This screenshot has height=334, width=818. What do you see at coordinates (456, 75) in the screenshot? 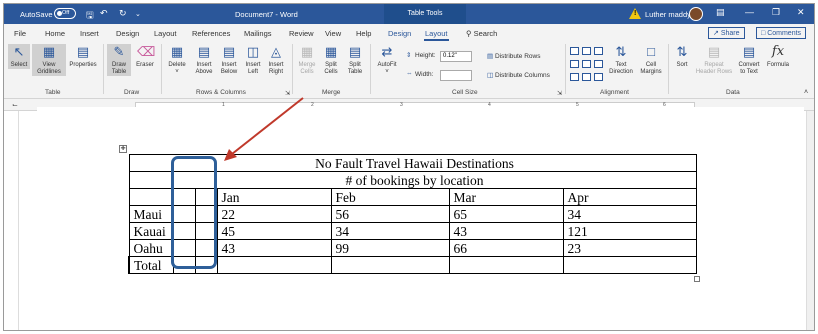
I see `width-spinner` at bounding box center [456, 75].